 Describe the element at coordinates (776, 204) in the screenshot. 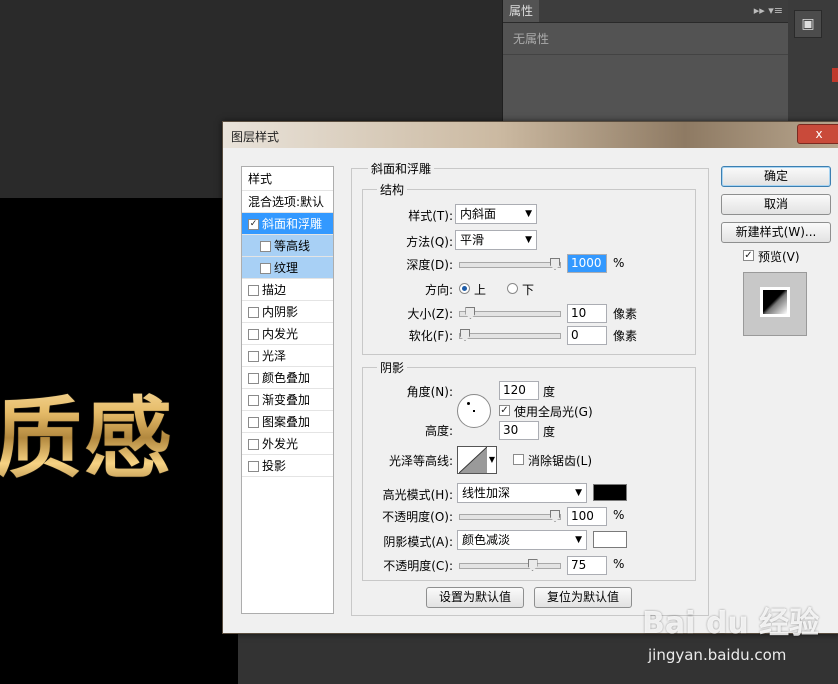

I see `cancel-button: 取消` at that location.